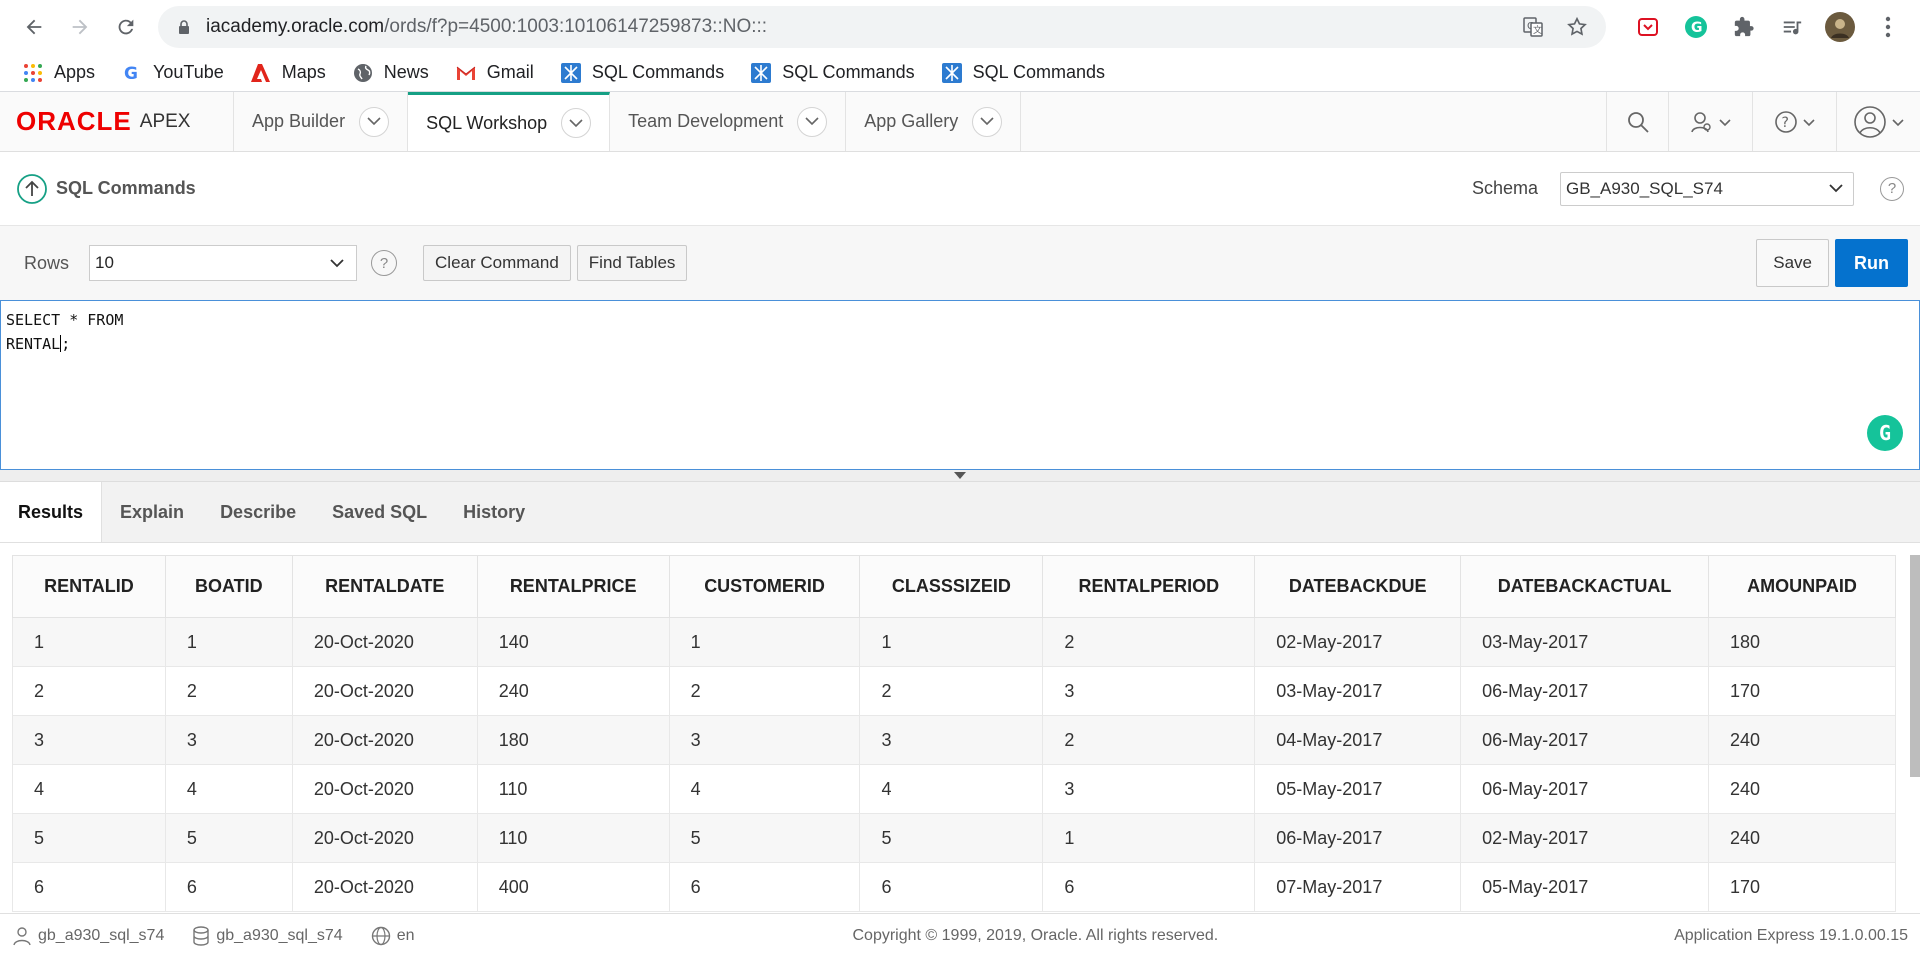  I want to click on user-admin-icon, so click(1710, 121).